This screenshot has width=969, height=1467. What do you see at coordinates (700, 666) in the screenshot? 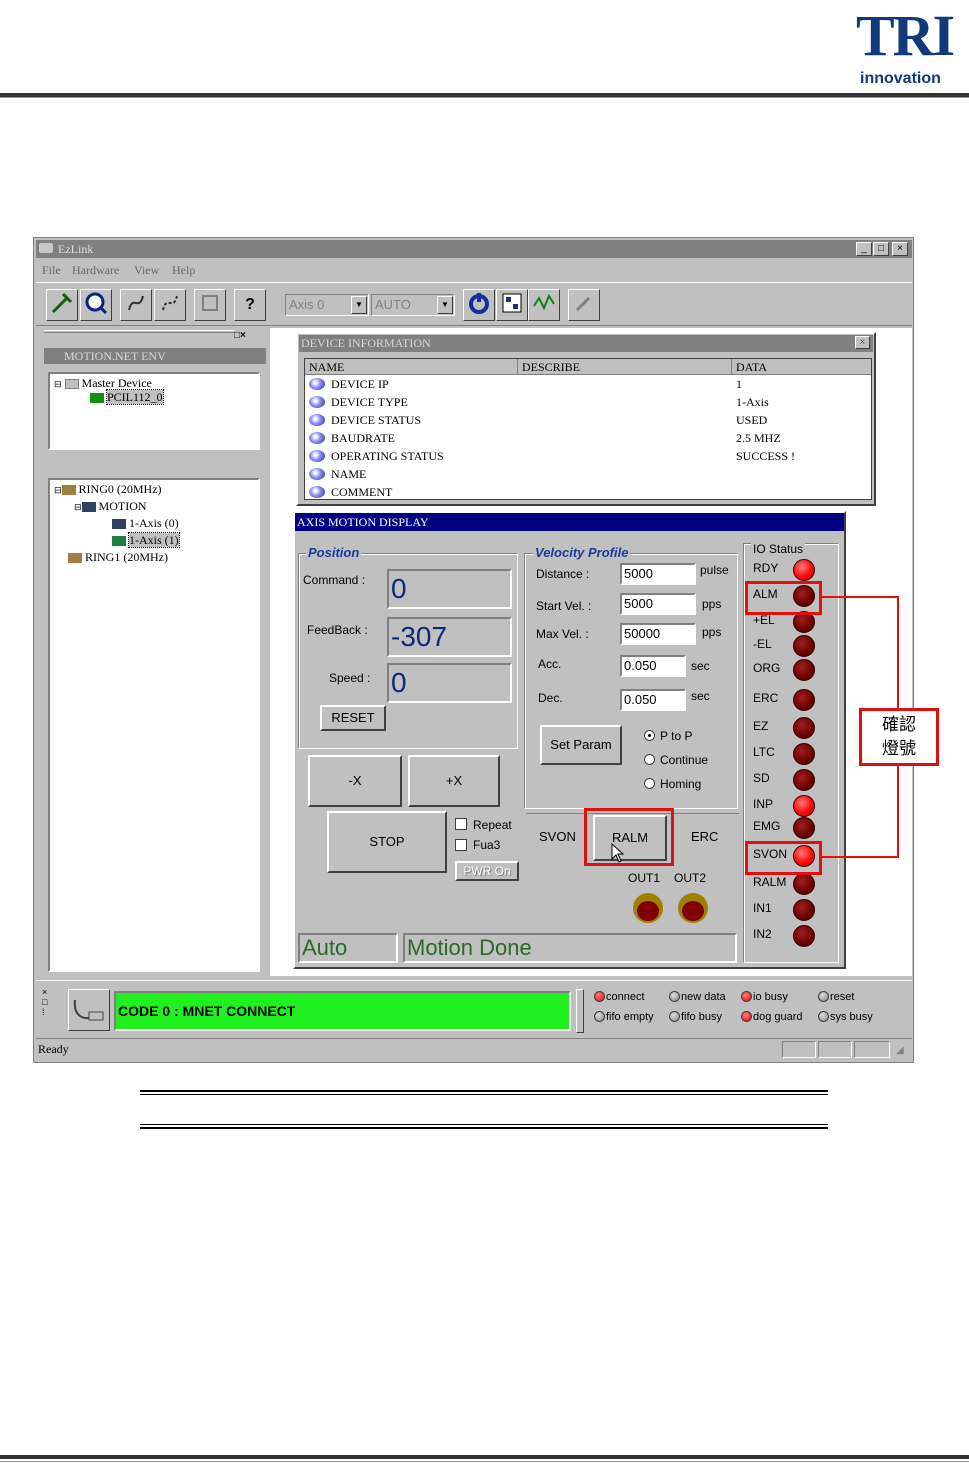
I see `acc-unit: sec` at bounding box center [700, 666].